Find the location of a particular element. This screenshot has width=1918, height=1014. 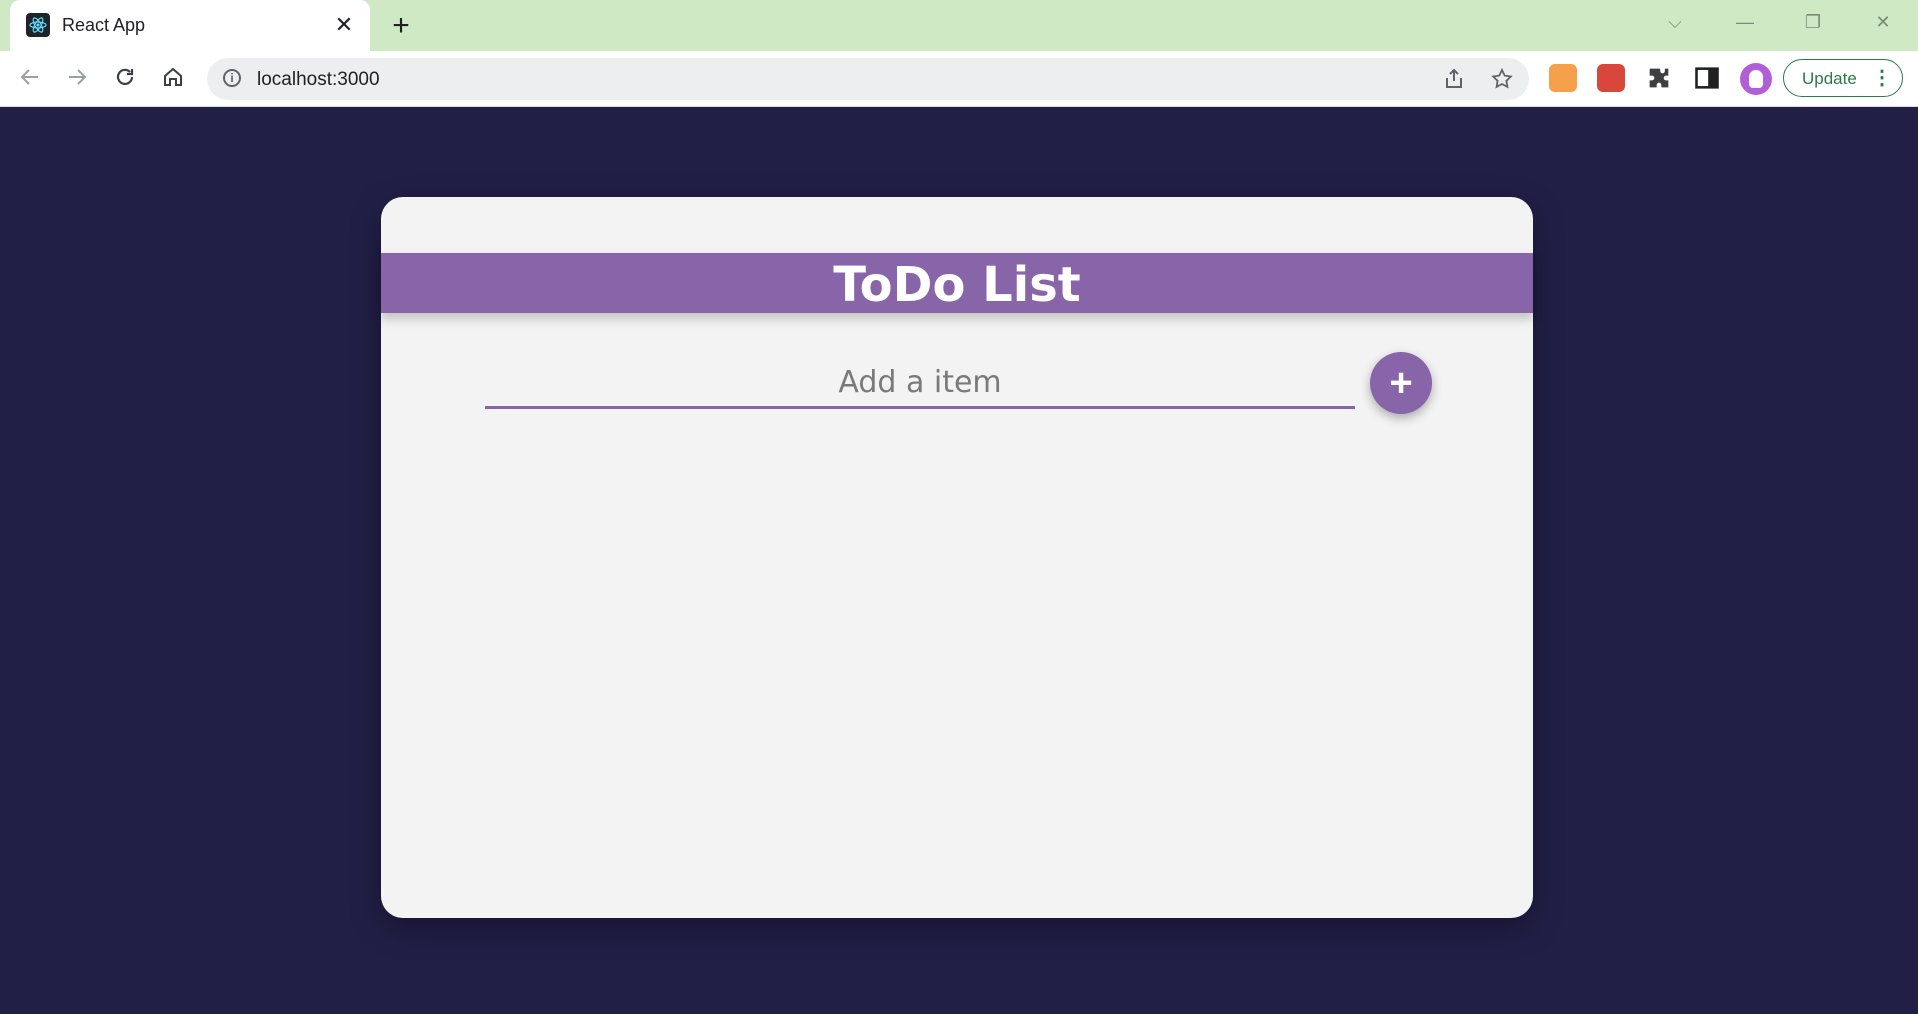

extension-red-icon is located at coordinates (1611, 78).